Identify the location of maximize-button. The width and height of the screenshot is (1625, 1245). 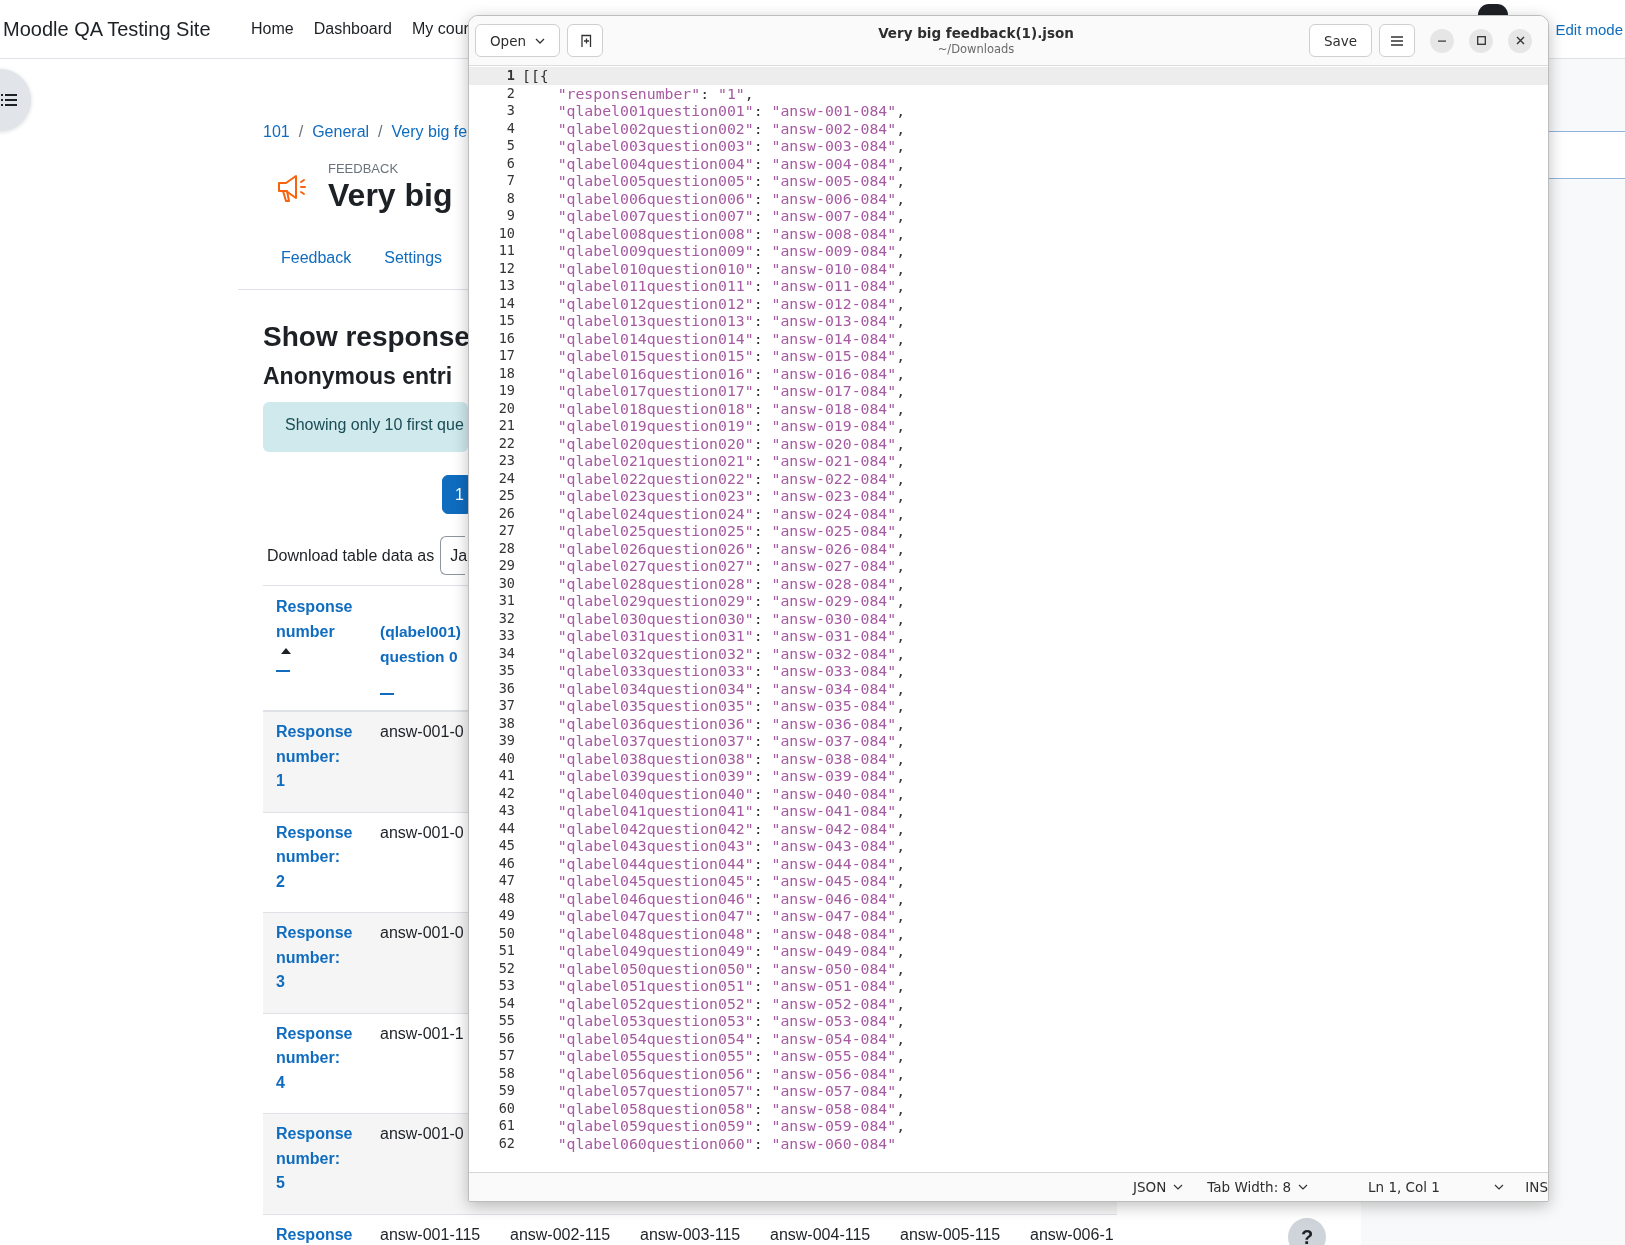
(1481, 40).